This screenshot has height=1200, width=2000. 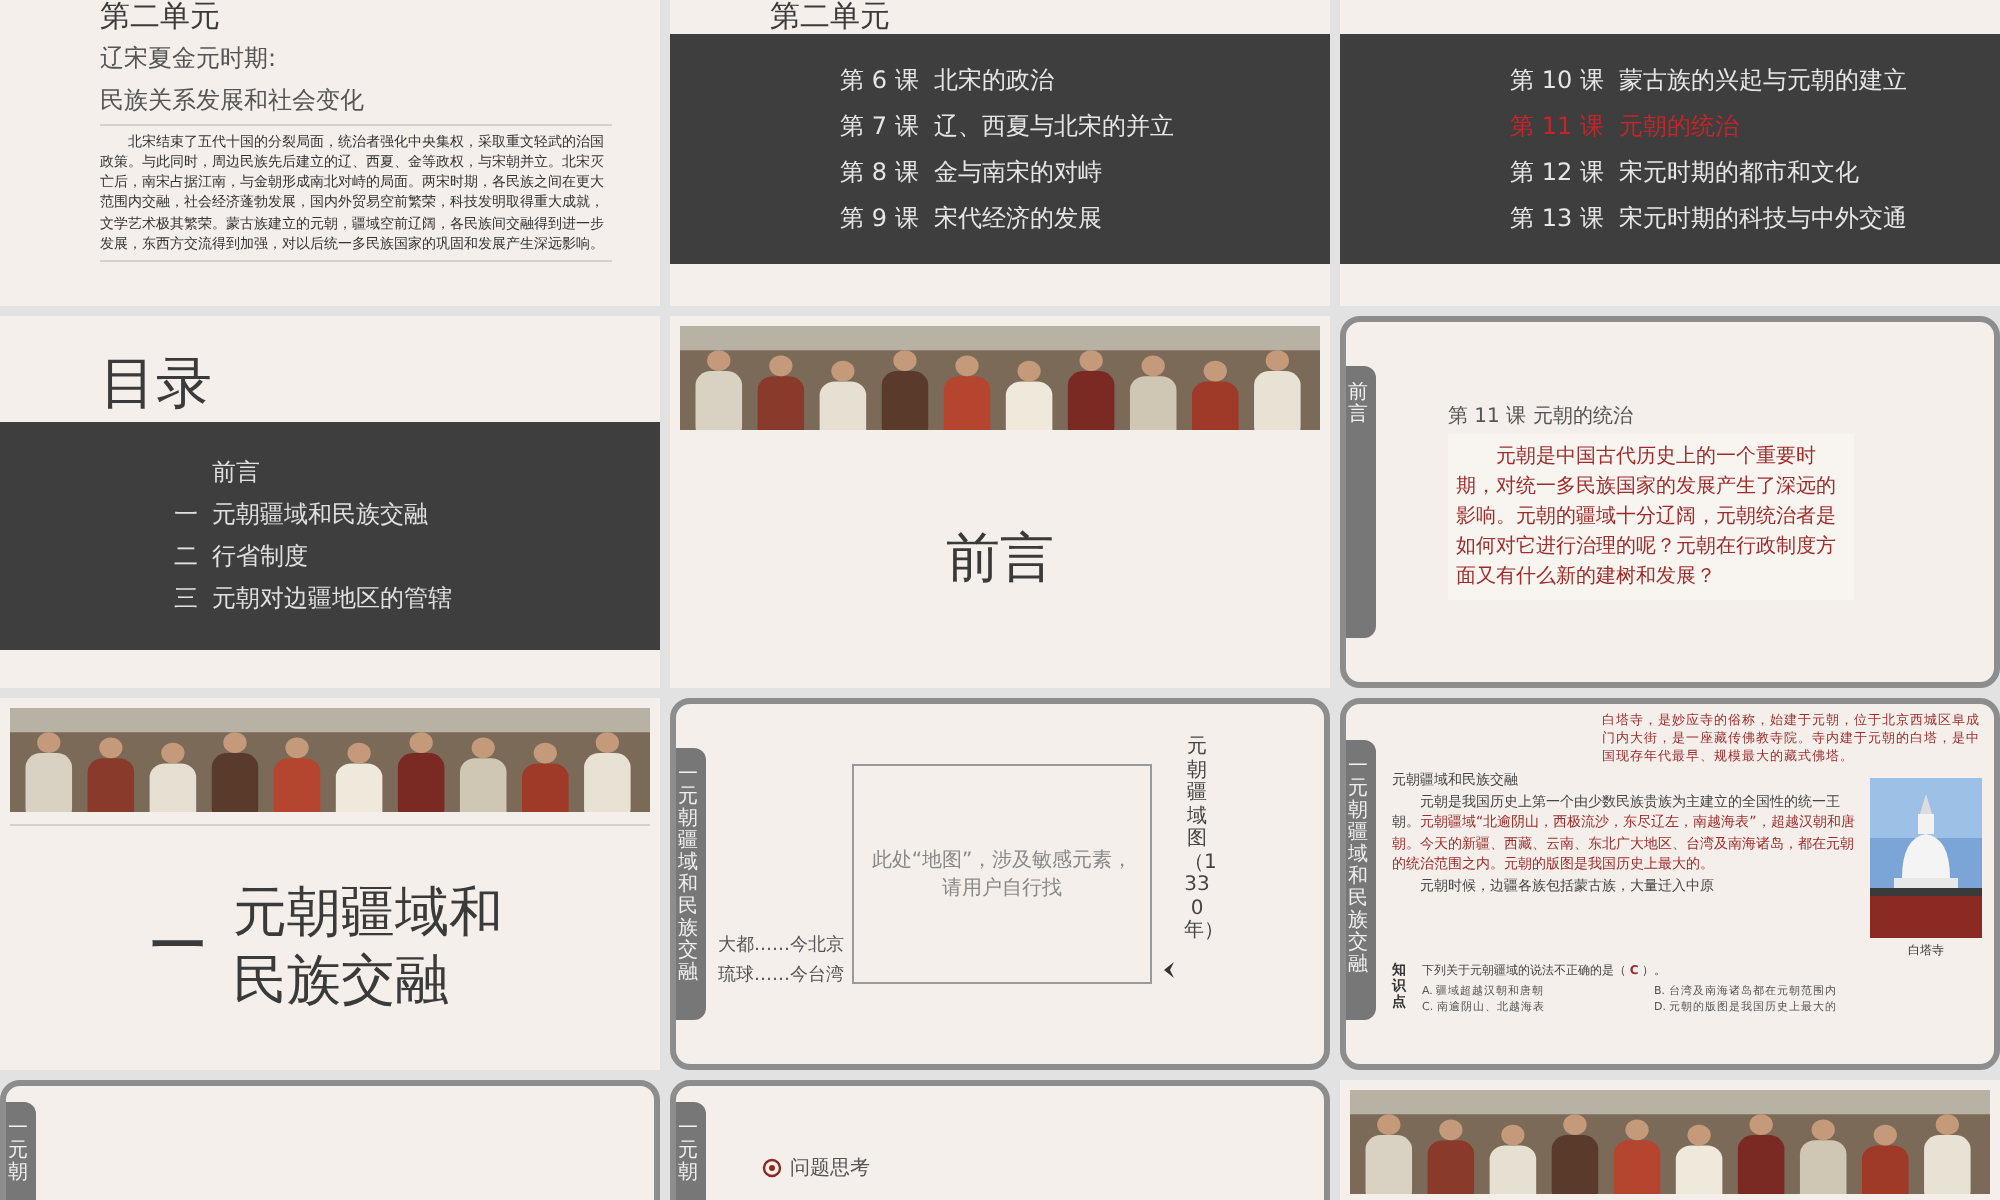 I want to click on item-numeral: 一, so click(x=186, y=515).